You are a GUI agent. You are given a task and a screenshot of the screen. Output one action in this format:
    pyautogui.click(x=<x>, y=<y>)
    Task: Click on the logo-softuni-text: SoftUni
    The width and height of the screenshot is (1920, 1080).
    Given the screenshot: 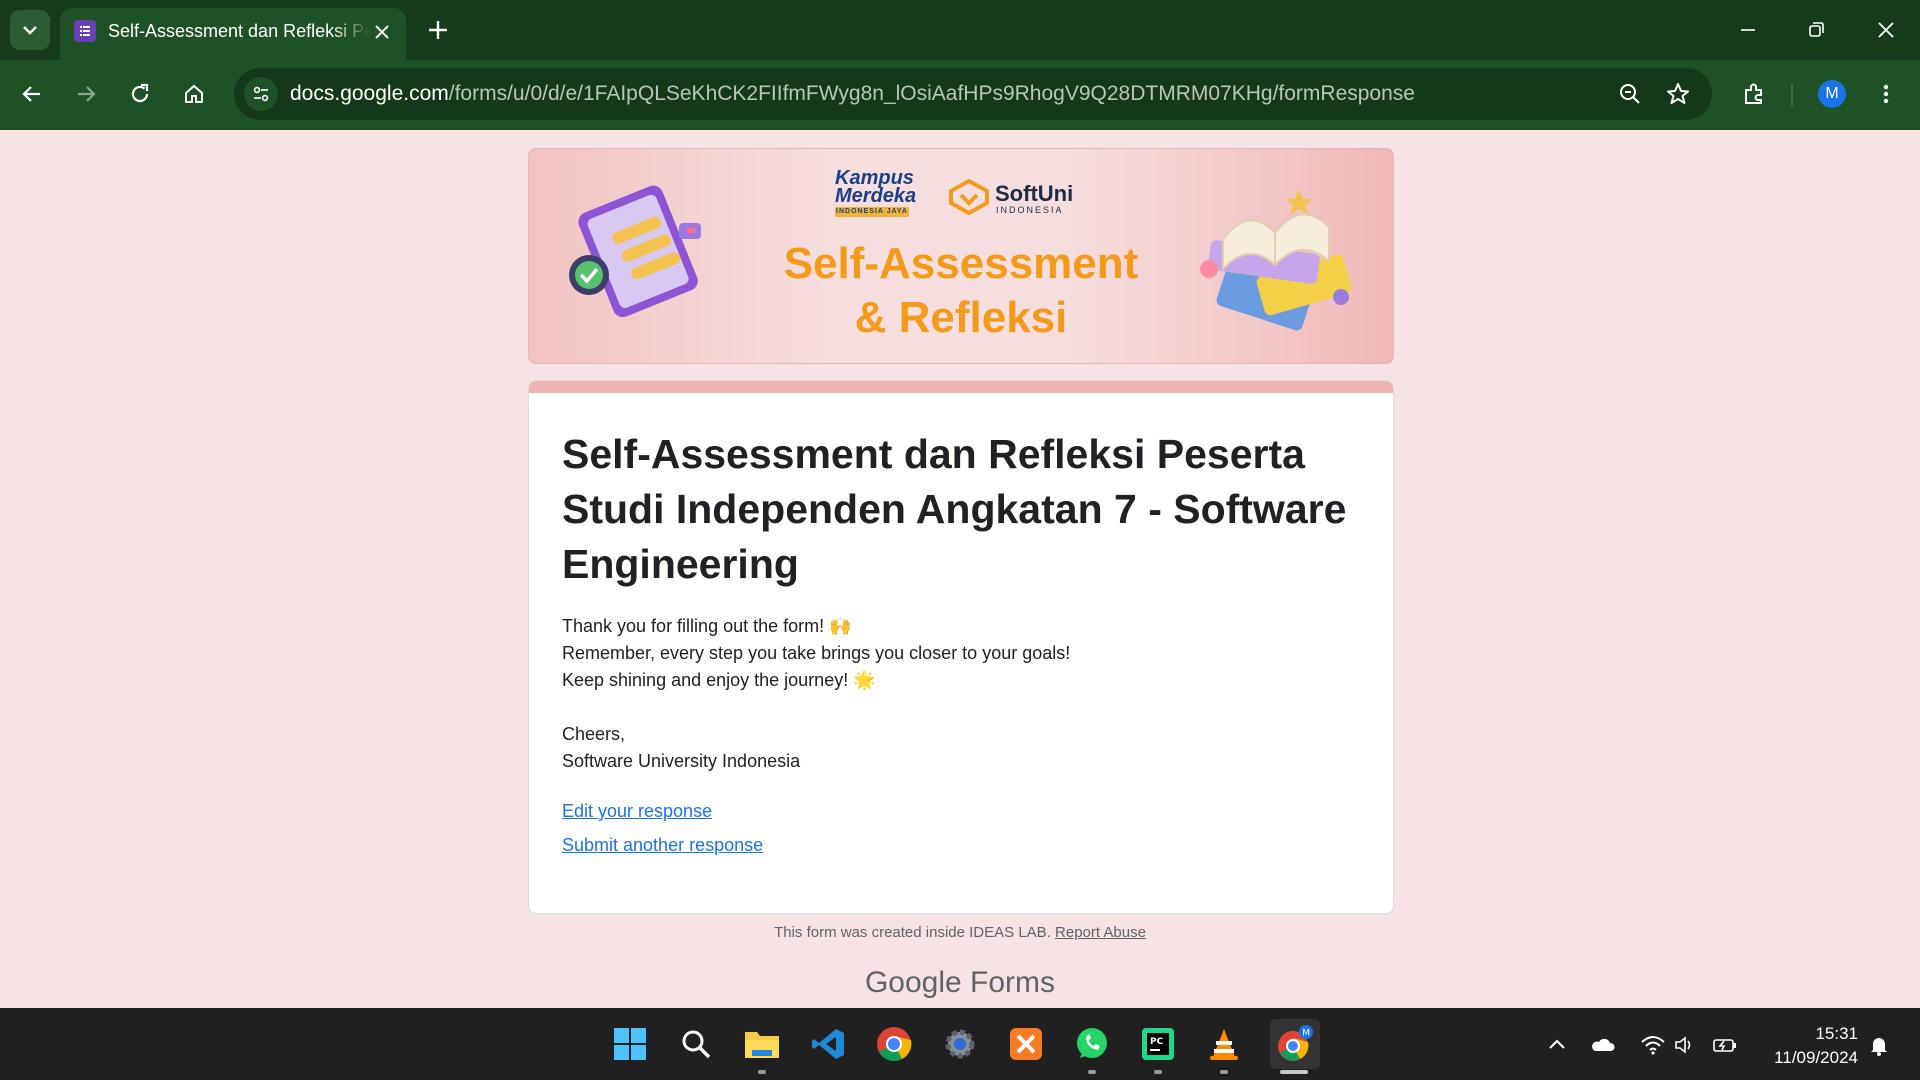 What is the action you would take?
    pyautogui.click(x=1034, y=193)
    